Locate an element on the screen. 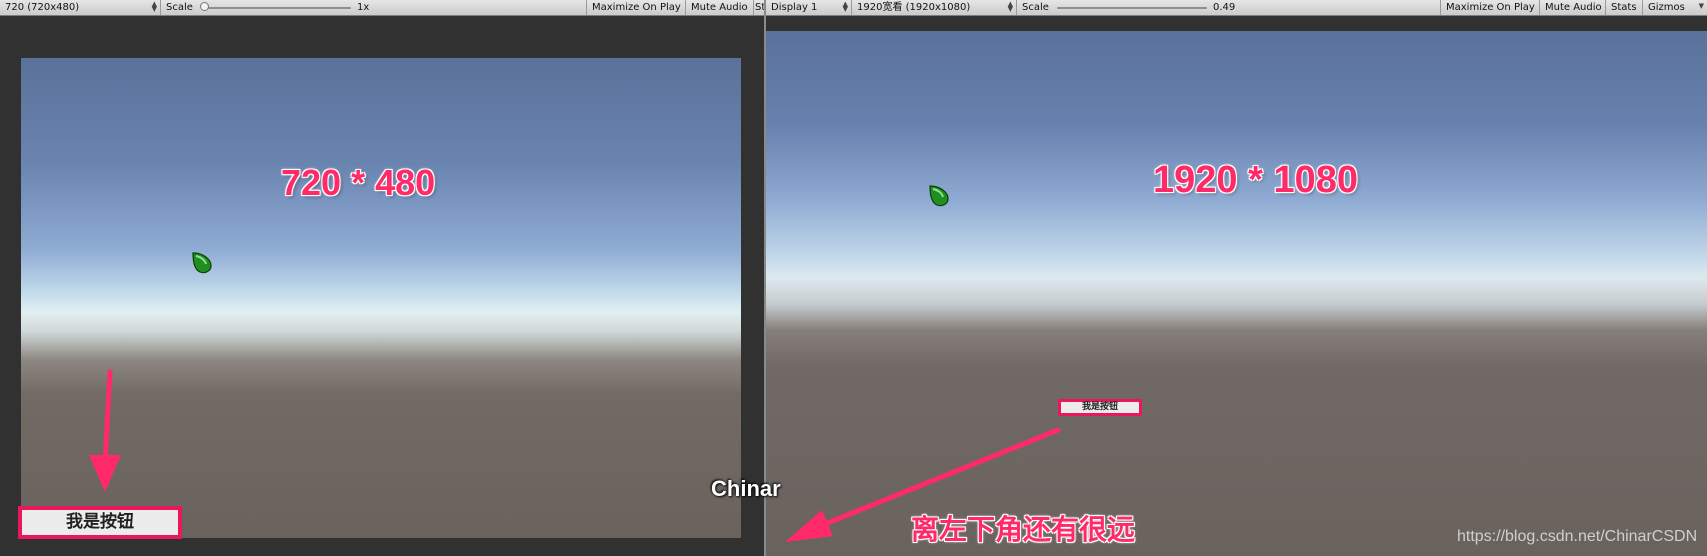 The width and height of the screenshot is (1707, 556). resolution-dropdown: 720 (720x480) ▲ ▼ is located at coordinates (80, 7).